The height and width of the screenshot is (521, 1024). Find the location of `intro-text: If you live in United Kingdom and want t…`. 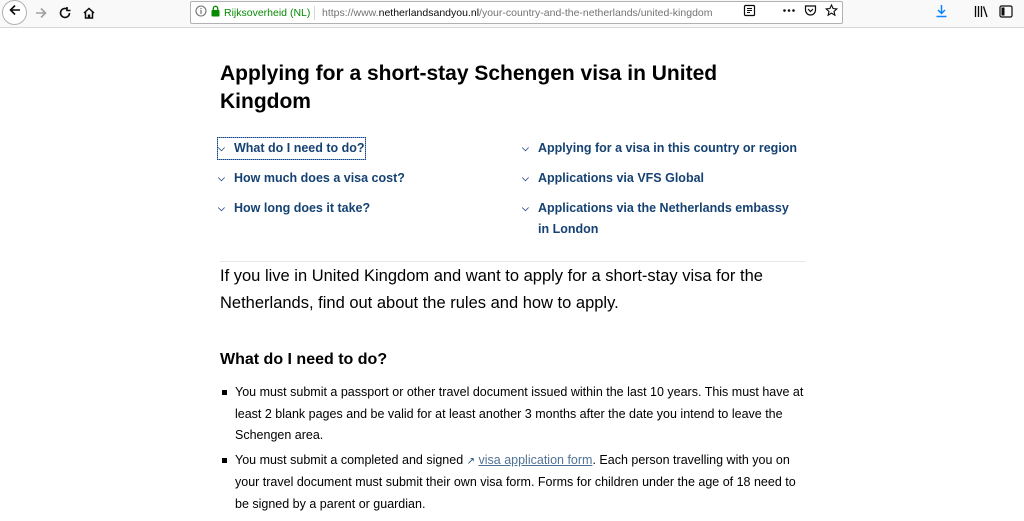

intro-text: If you live in United Kingdom and want t… is located at coordinates (491, 289).